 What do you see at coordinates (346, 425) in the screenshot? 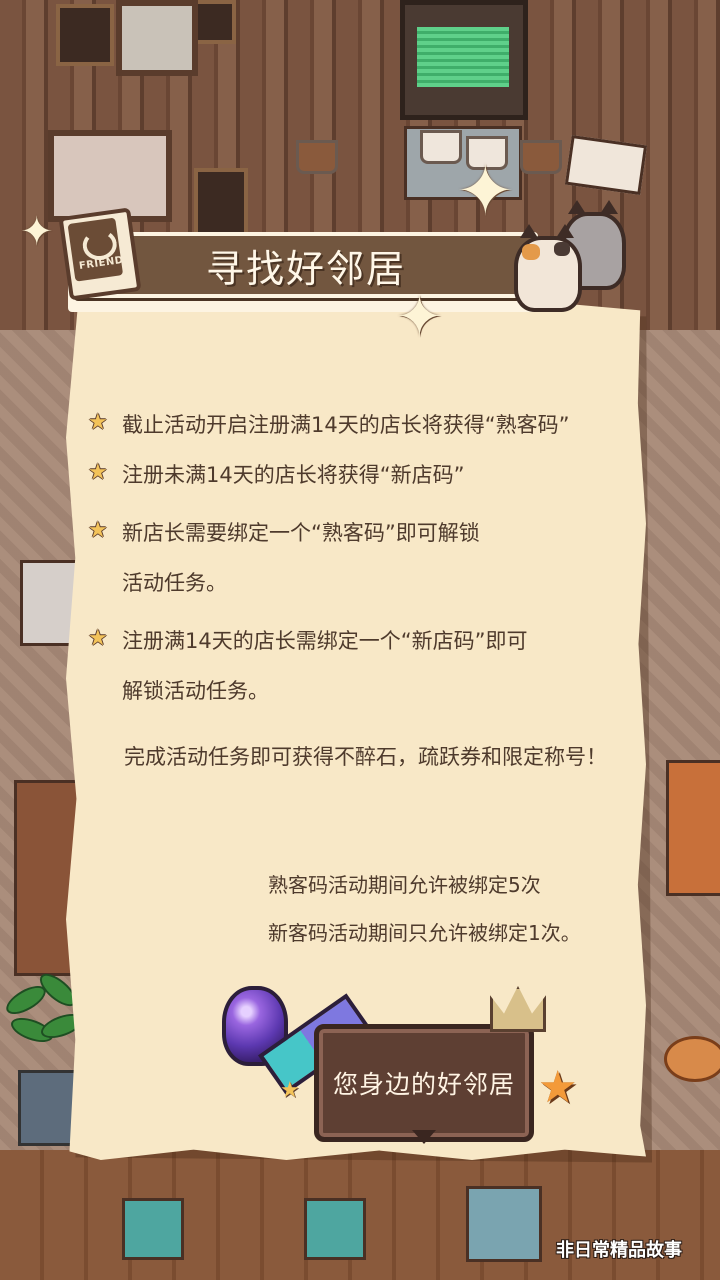
I see `rule-text: 截止活动开启注册满14天的店长将获得“熟客码”` at bounding box center [346, 425].